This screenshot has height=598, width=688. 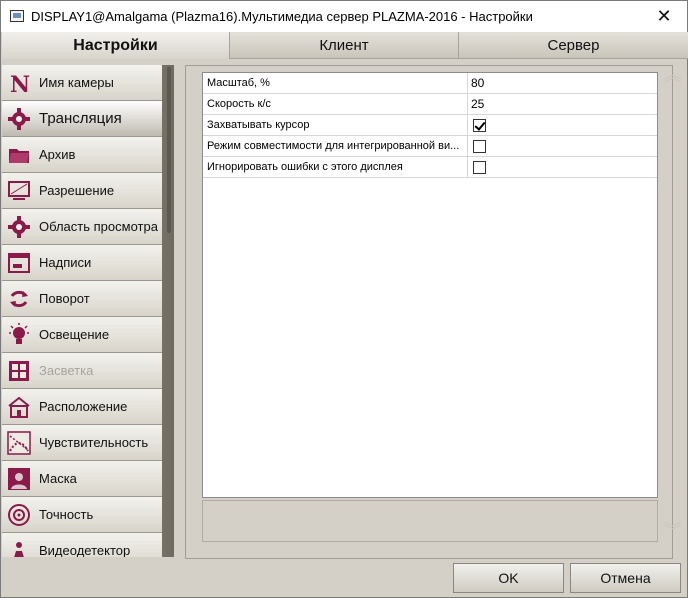 What do you see at coordinates (19, 515) in the screenshot?
I see `target-icon` at bounding box center [19, 515].